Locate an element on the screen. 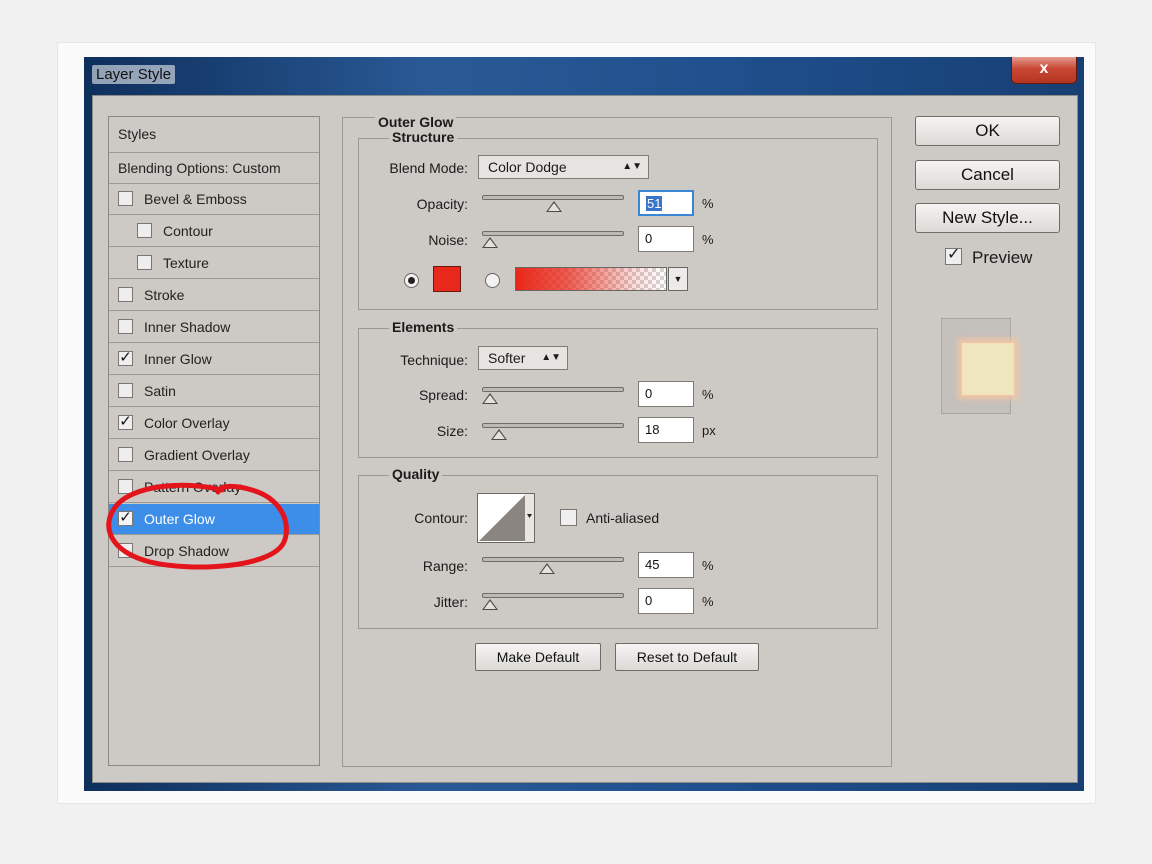 The image size is (1152, 864). styles-header-label: Styles is located at coordinates (137, 134).